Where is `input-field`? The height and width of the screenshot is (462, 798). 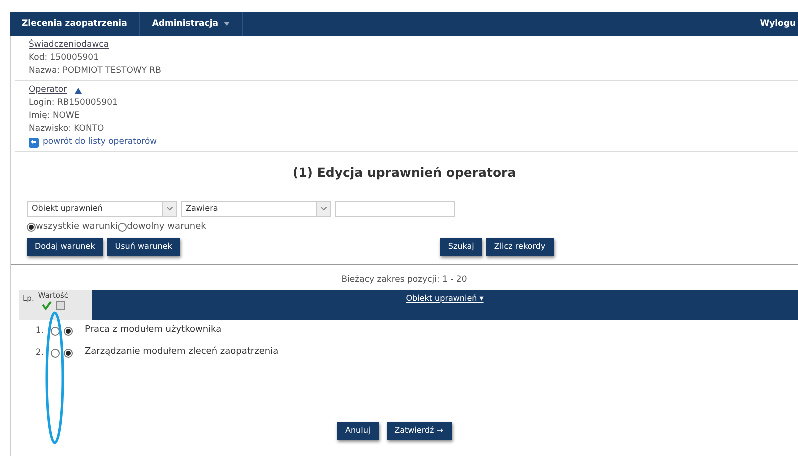
input-field is located at coordinates (395, 208).